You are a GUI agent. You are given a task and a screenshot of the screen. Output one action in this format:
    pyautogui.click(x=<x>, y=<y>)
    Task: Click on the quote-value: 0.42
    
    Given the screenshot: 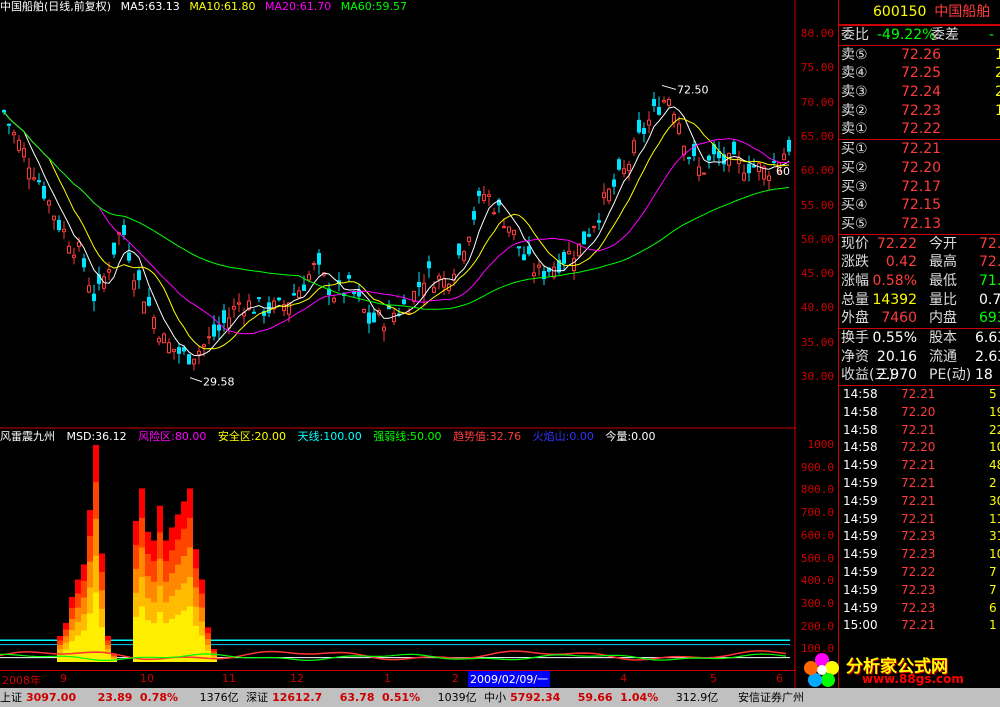 What is the action you would take?
    pyautogui.click(x=901, y=262)
    